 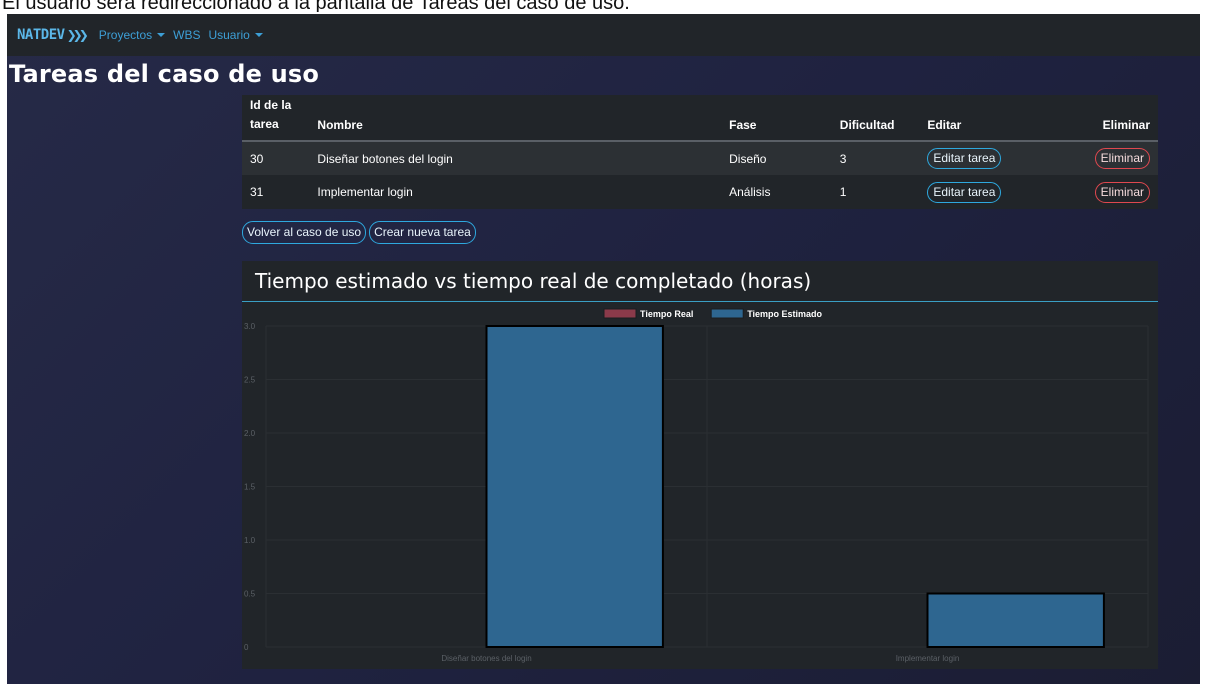 I want to click on y-tick-label: 2.5, so click(x=250, y=380).